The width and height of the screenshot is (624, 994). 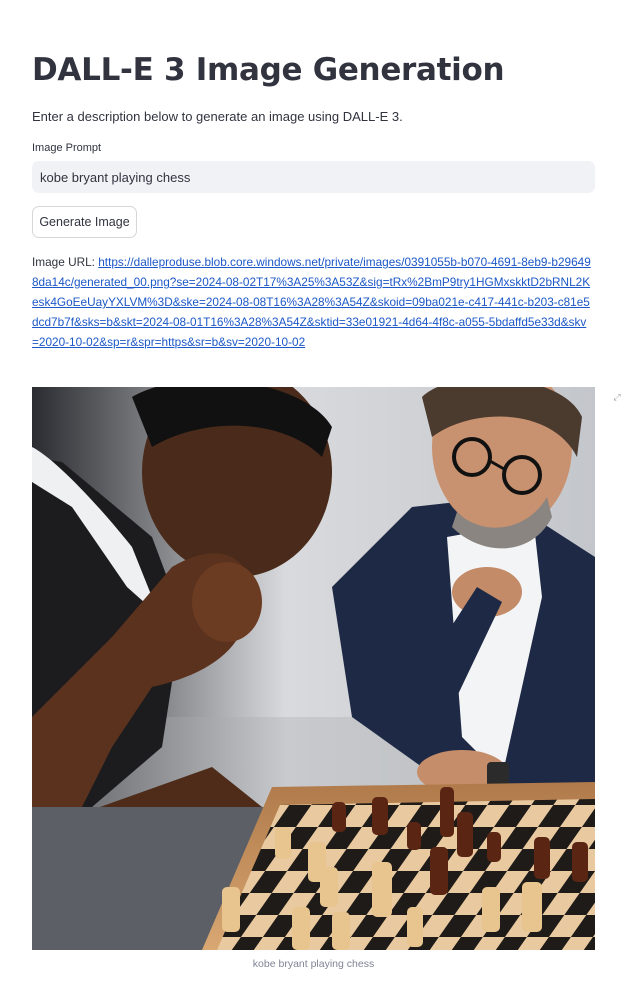 What do you see at coordinates (617, 397) in the screenshot?
I see `fullscreen-expand-icon: ⤢` at bounding box center [617, 397].